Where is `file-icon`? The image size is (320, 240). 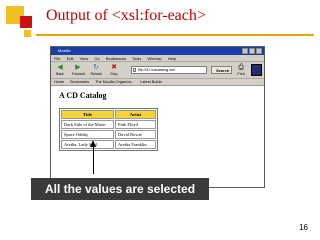
file-icon is located at coordinates (134, 70).